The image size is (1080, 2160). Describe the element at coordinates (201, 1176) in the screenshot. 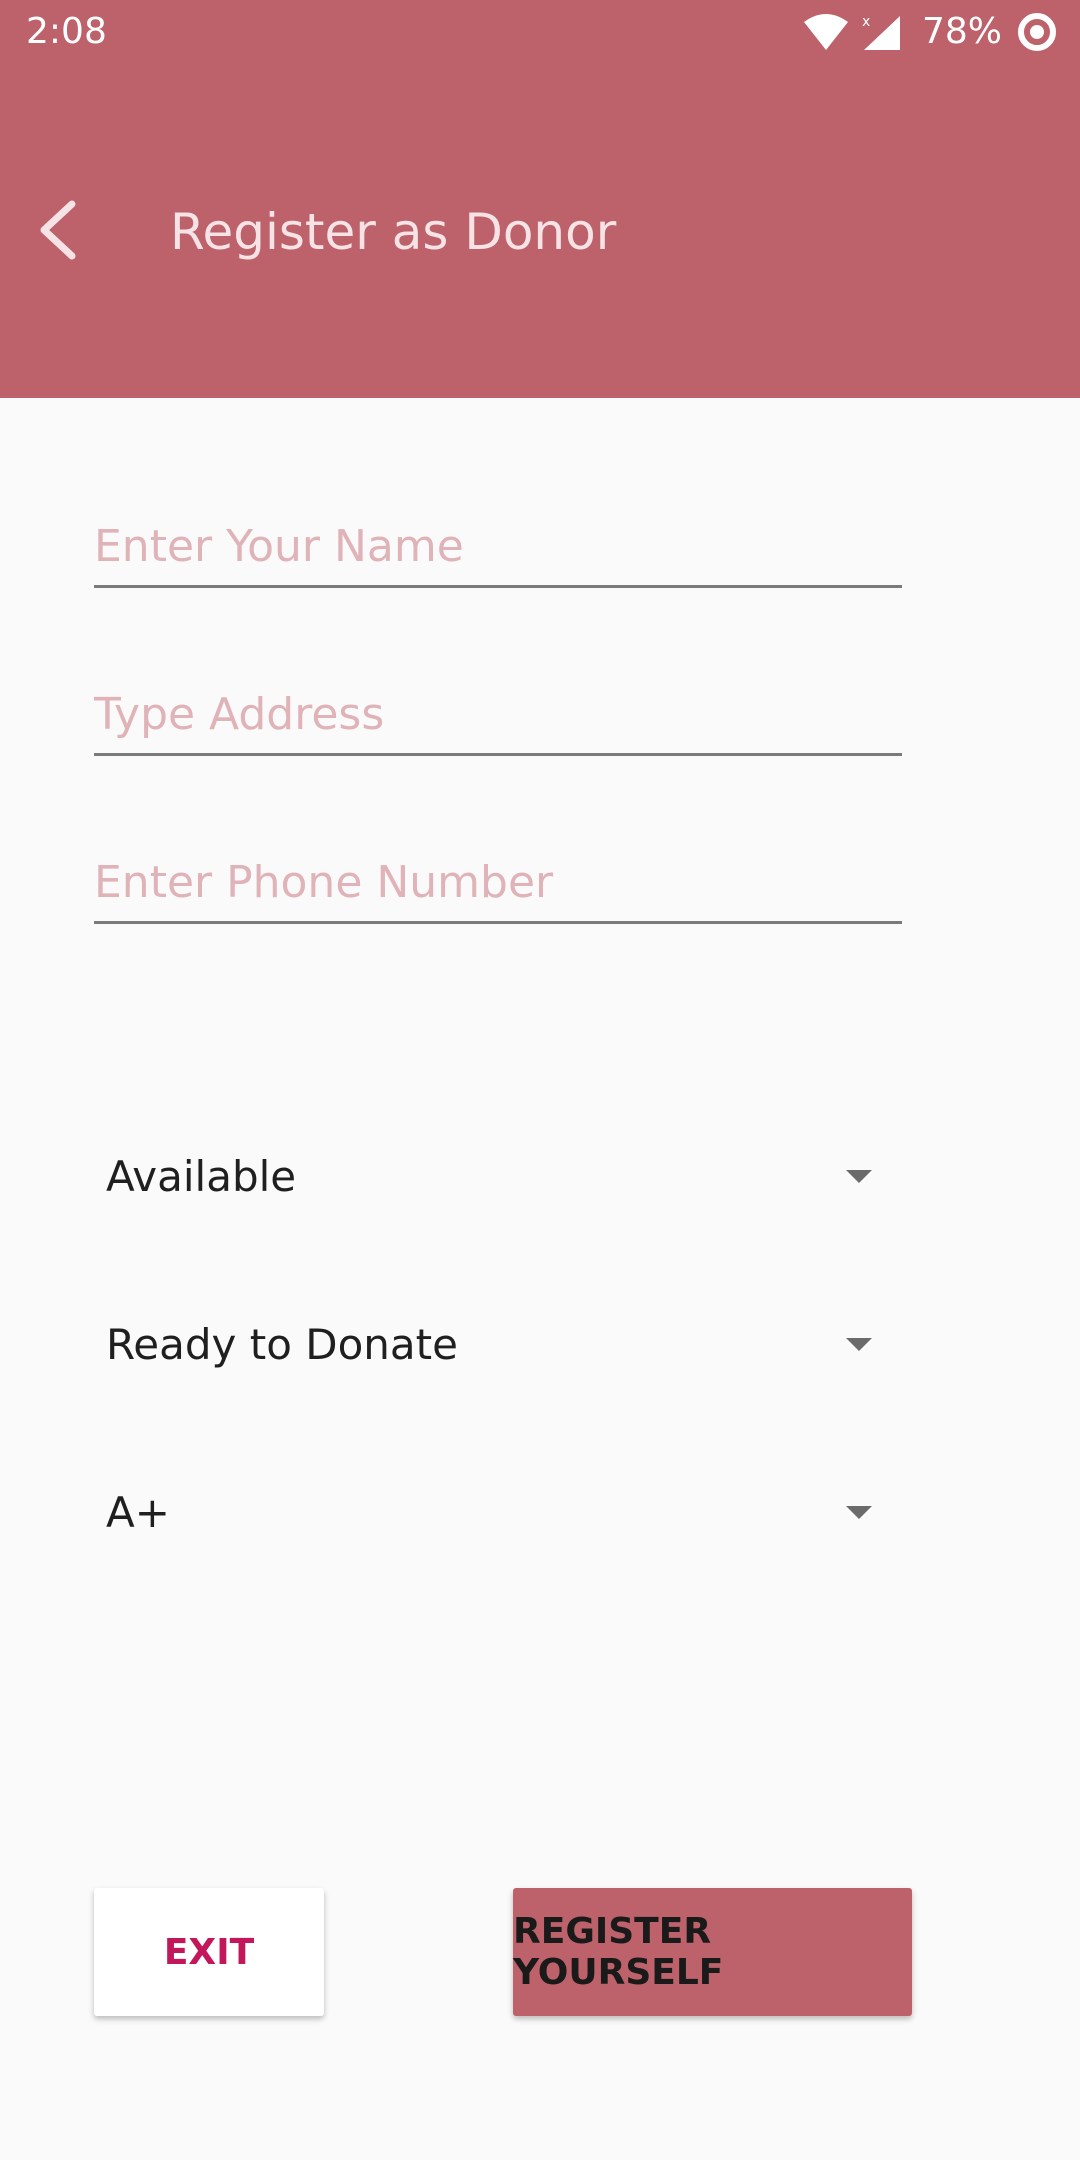

I see `availability-value: Available` at that location.